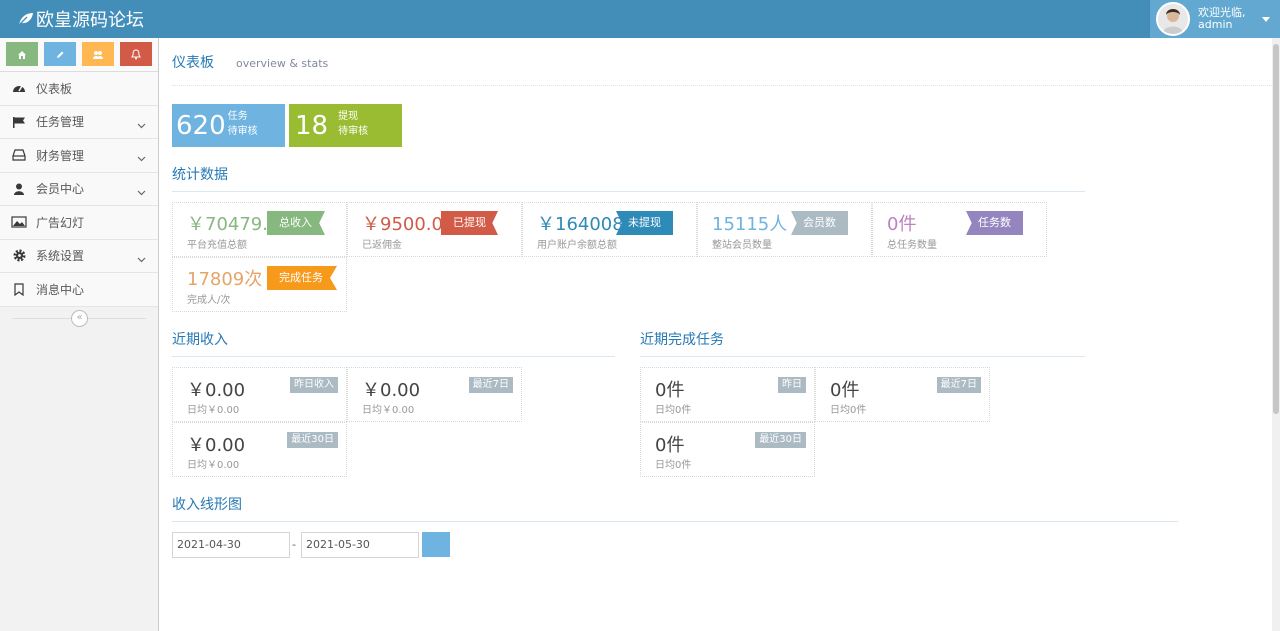  I want to click on tasks-tag: 最近7日, so click(958, 385).